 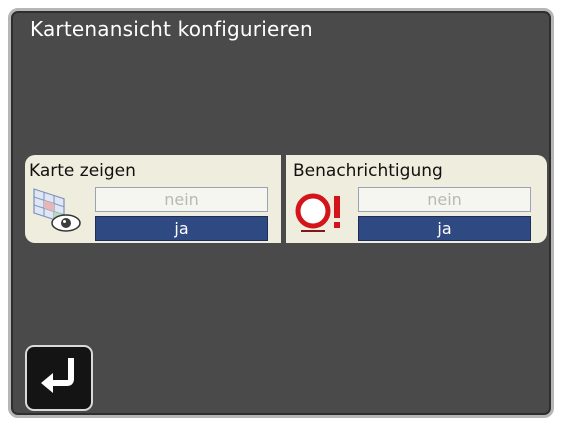 I want to click on map-display-option-nein: nein, so click(x=181, y=199).